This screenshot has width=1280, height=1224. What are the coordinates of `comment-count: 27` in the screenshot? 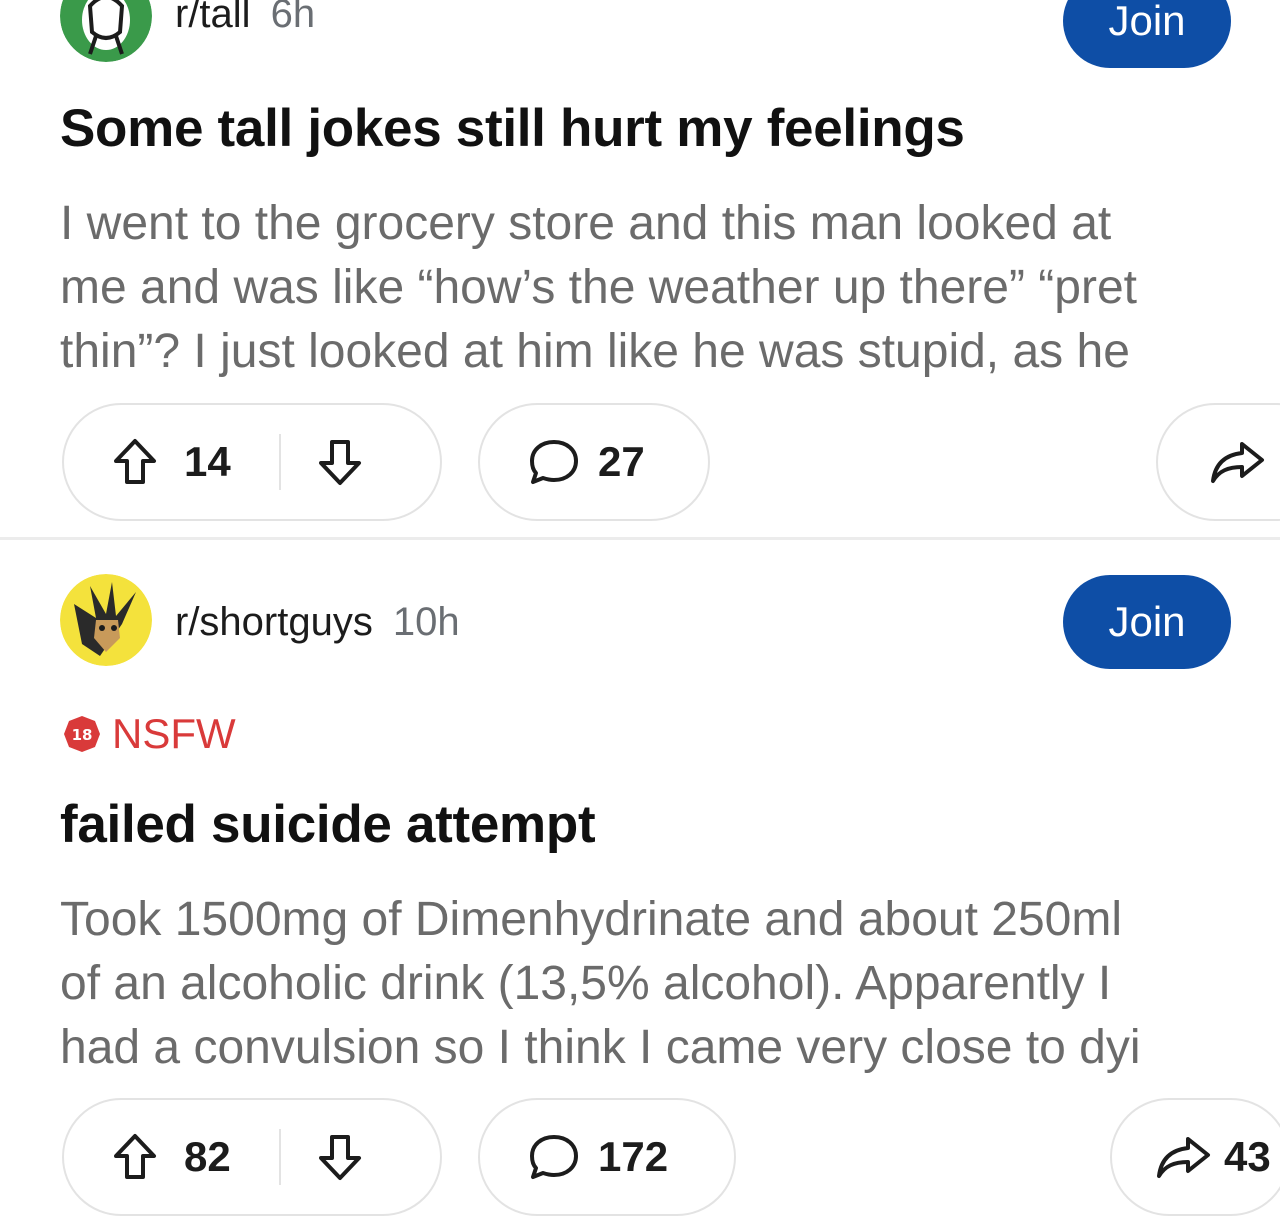 It's located at (621, 461).